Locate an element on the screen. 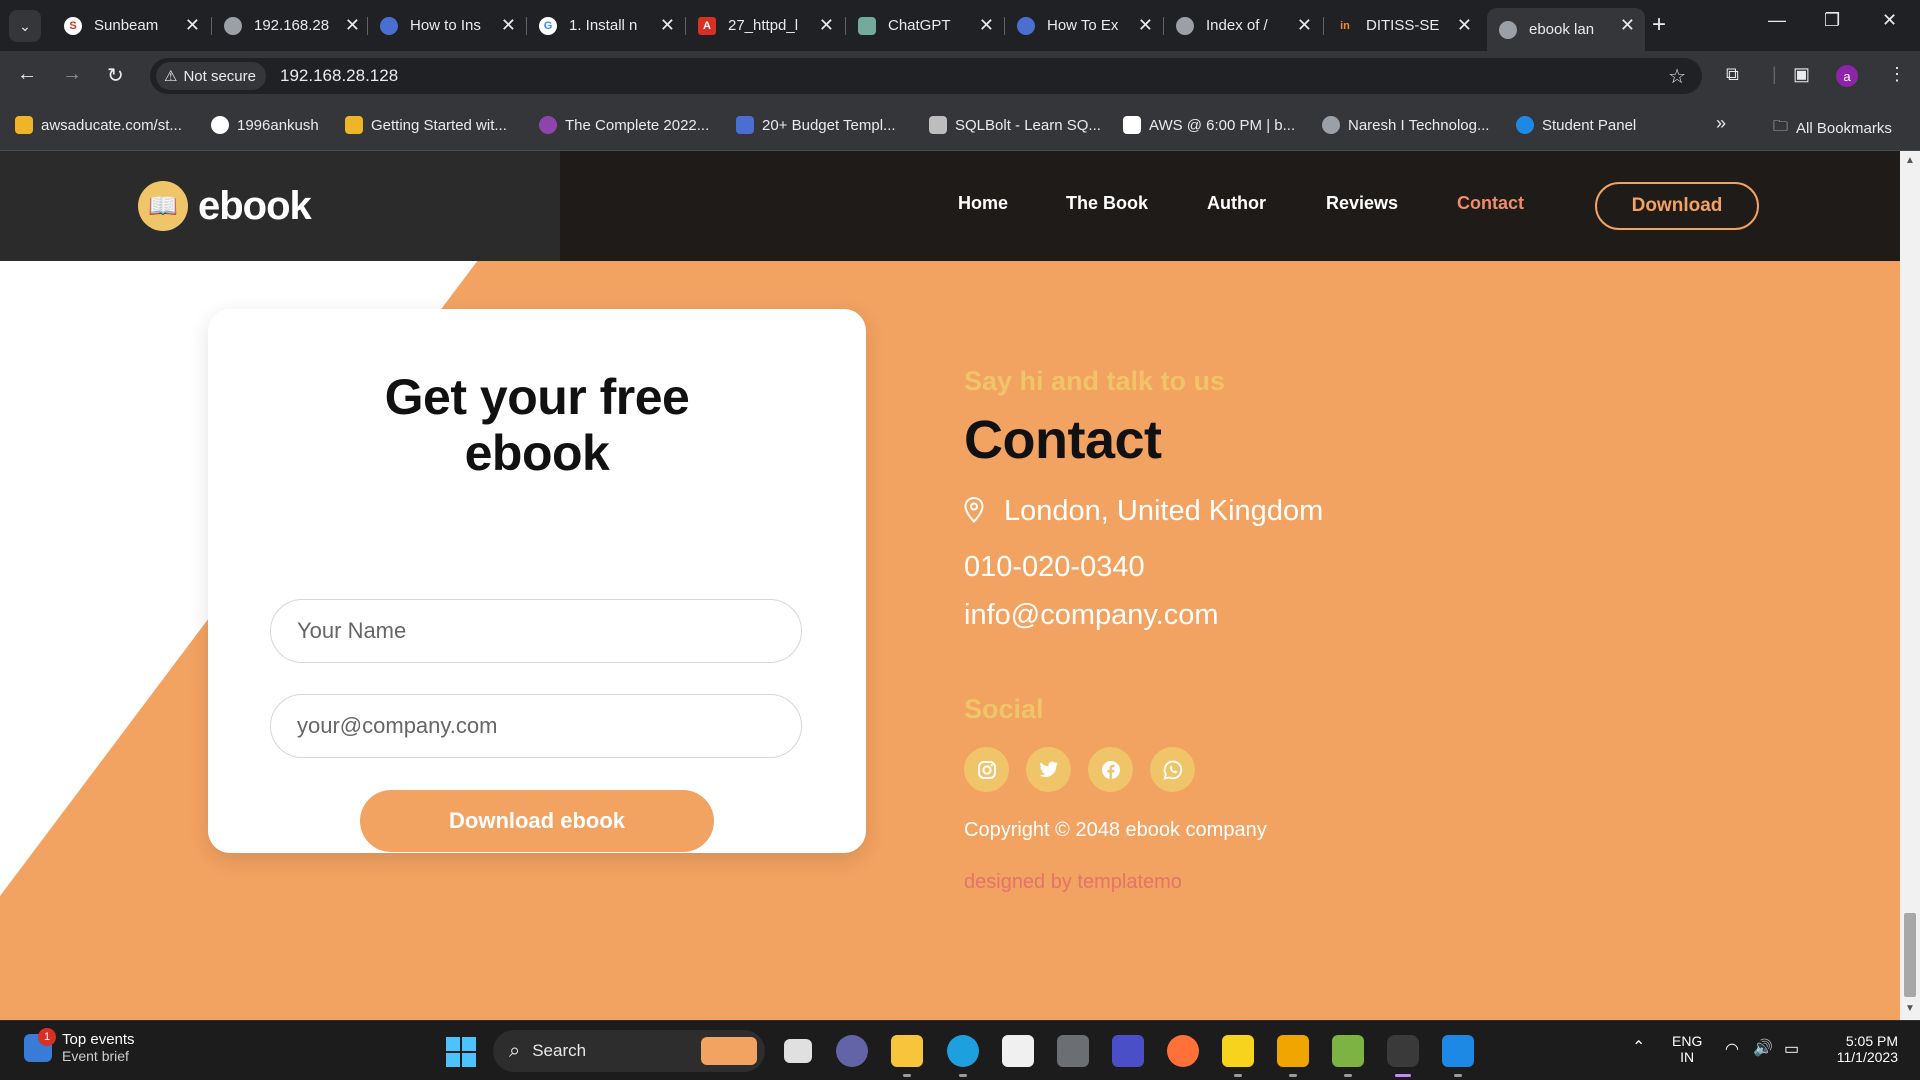 This screenshot has width=1920, height=1080. logo-text: ebook is located at coordinates (255, 205).